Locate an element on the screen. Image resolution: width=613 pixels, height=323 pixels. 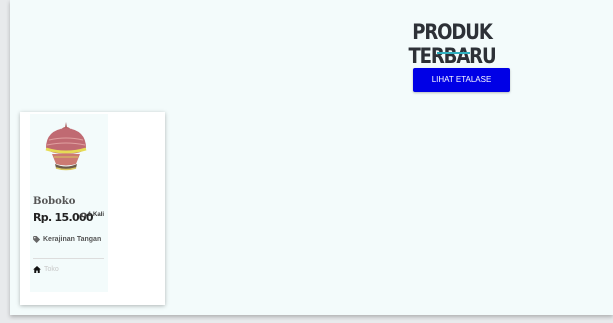
store-link-label: Toko is located at coordinates (51, 269).